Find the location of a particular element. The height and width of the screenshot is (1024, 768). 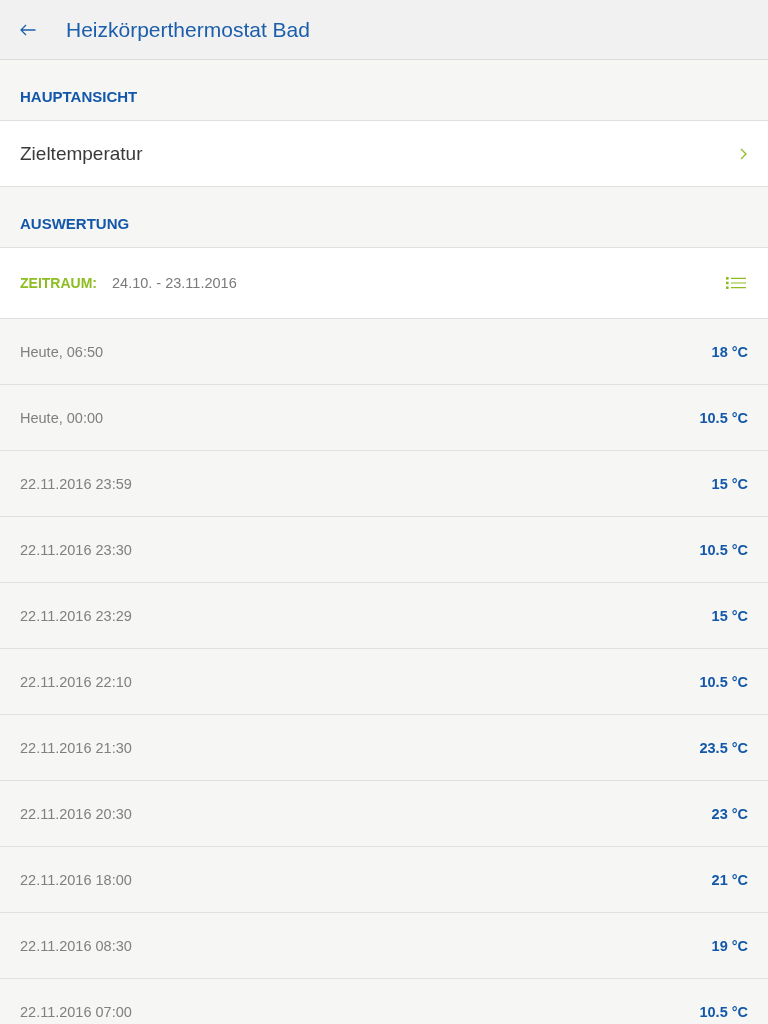

reading-time: Heute, 00:00 is located at coordinates (62, 417).